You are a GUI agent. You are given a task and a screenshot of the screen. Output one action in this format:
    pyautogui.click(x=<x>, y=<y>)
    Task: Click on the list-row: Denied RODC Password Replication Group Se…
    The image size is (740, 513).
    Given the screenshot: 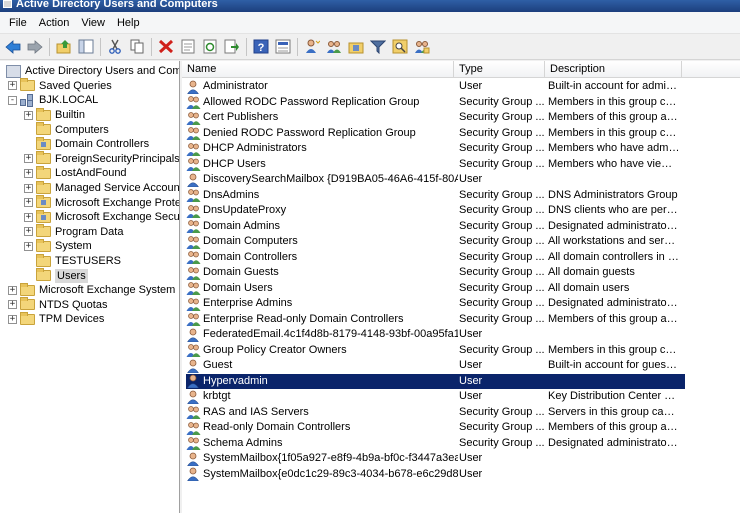 What is the action you would take?
    pyautogui.click(x=435, y=134)
    